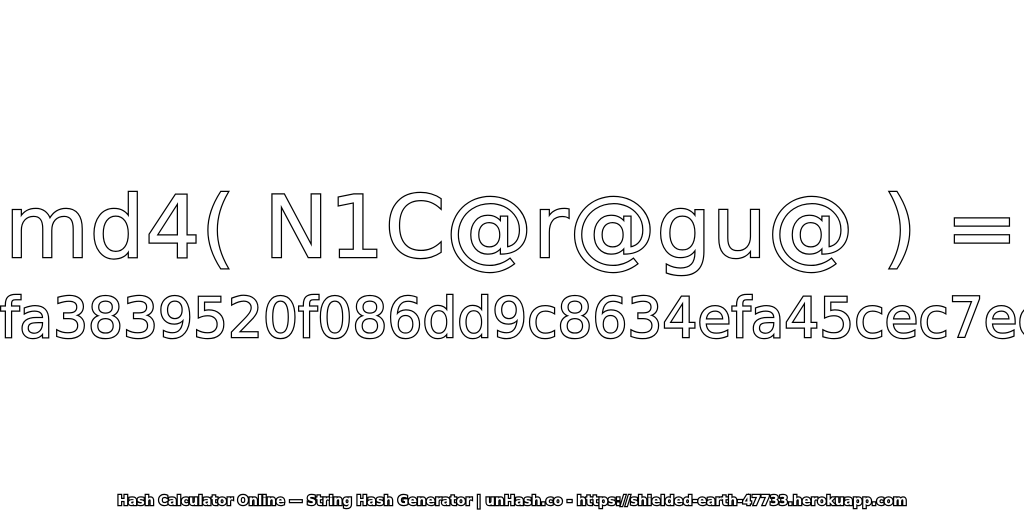 The height and width of the screenshot is (512, 1024). I want to click on hash-result-text: fa3839520f086dd9c8634efa45cec7ee, so click(512, 318).